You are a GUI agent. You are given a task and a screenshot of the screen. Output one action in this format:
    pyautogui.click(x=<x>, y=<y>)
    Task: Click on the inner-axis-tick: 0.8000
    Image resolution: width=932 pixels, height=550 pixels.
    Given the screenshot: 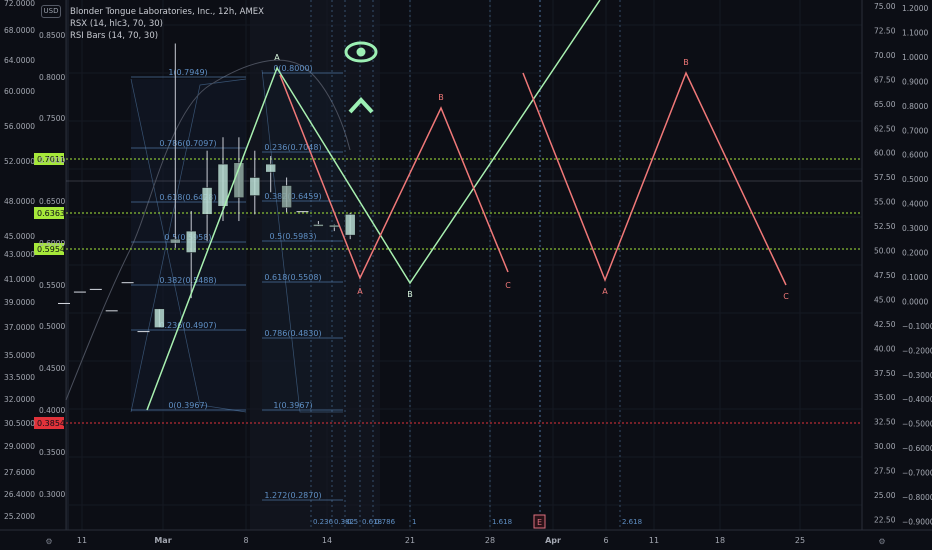 What is the action you would take?
    pyautogui.click(x=52, y=77)
    